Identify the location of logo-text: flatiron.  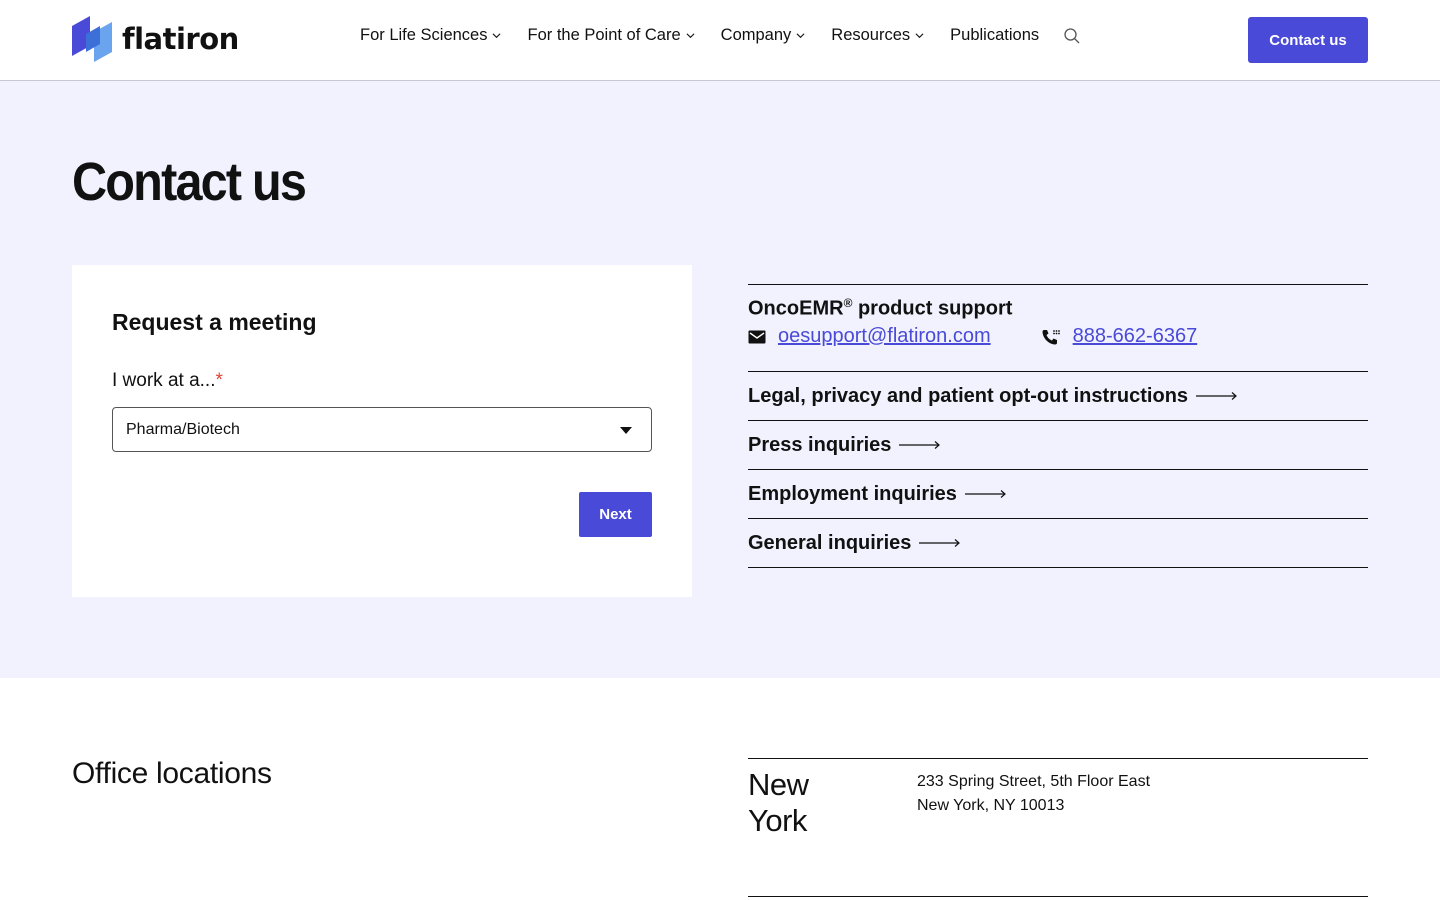
(180, 39).